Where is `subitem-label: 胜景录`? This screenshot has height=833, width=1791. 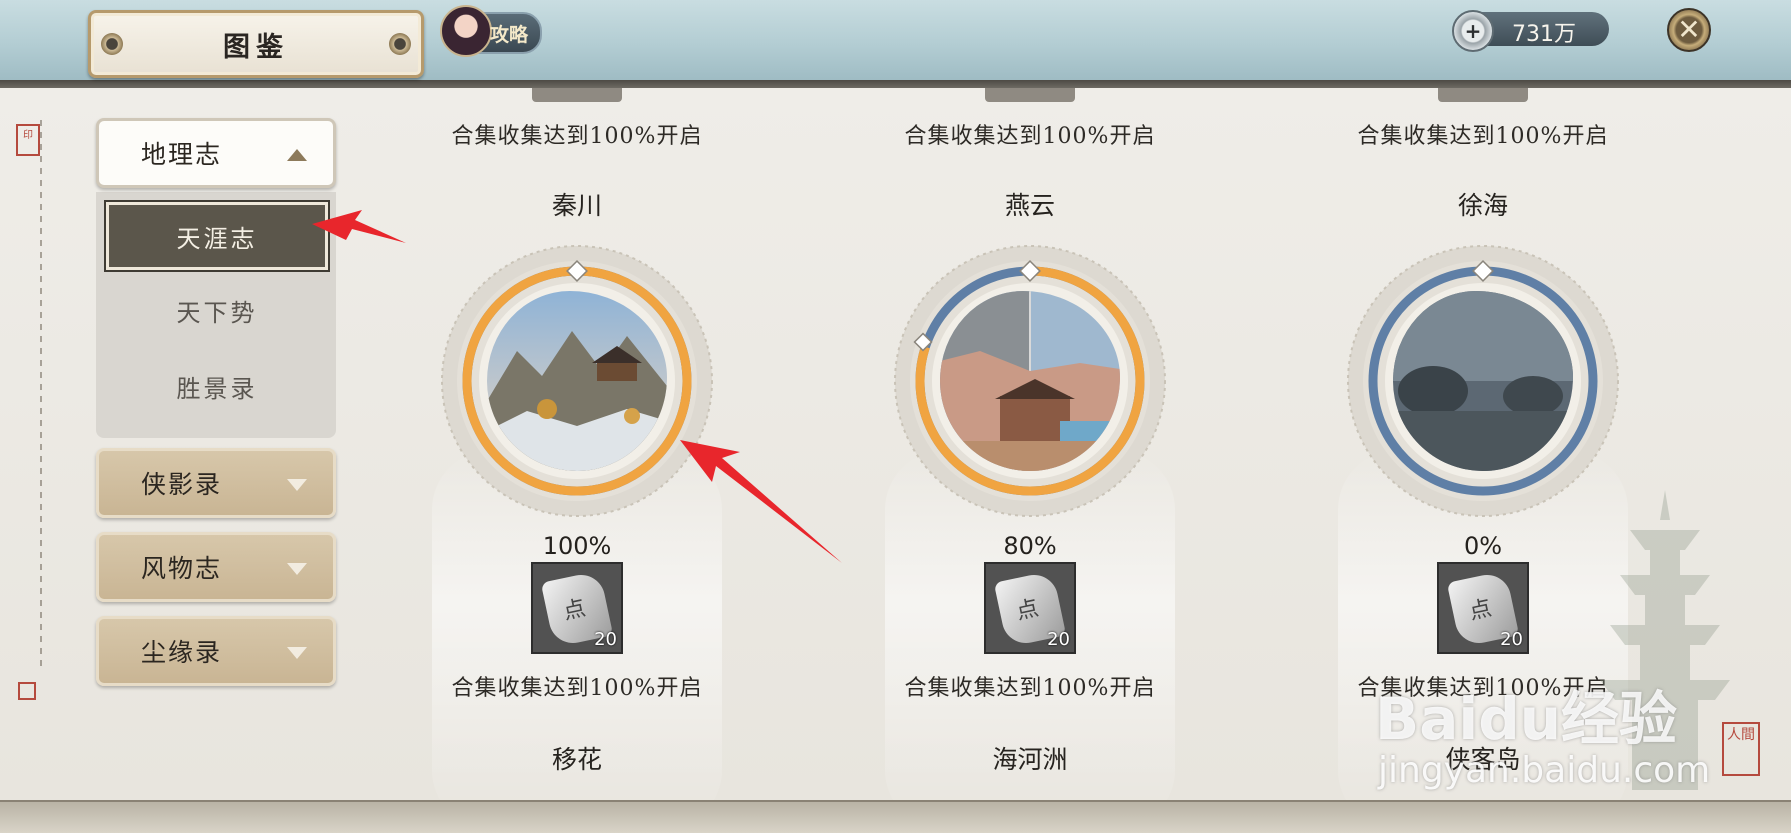
subitem-label: 胜景录 is located at coordinates (217, 388).